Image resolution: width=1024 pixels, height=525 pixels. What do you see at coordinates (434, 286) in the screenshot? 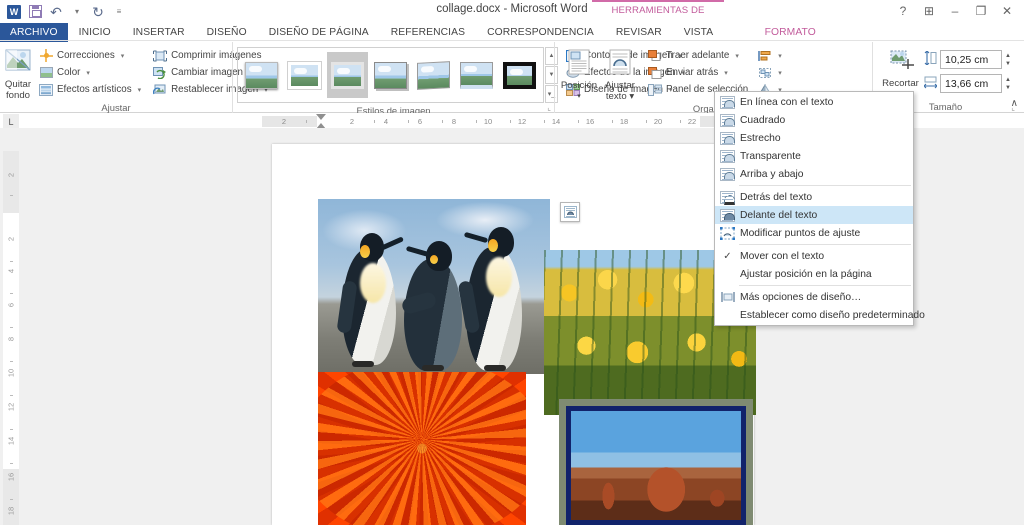
I see `penguins-photo` at bounding box center [434, 286].